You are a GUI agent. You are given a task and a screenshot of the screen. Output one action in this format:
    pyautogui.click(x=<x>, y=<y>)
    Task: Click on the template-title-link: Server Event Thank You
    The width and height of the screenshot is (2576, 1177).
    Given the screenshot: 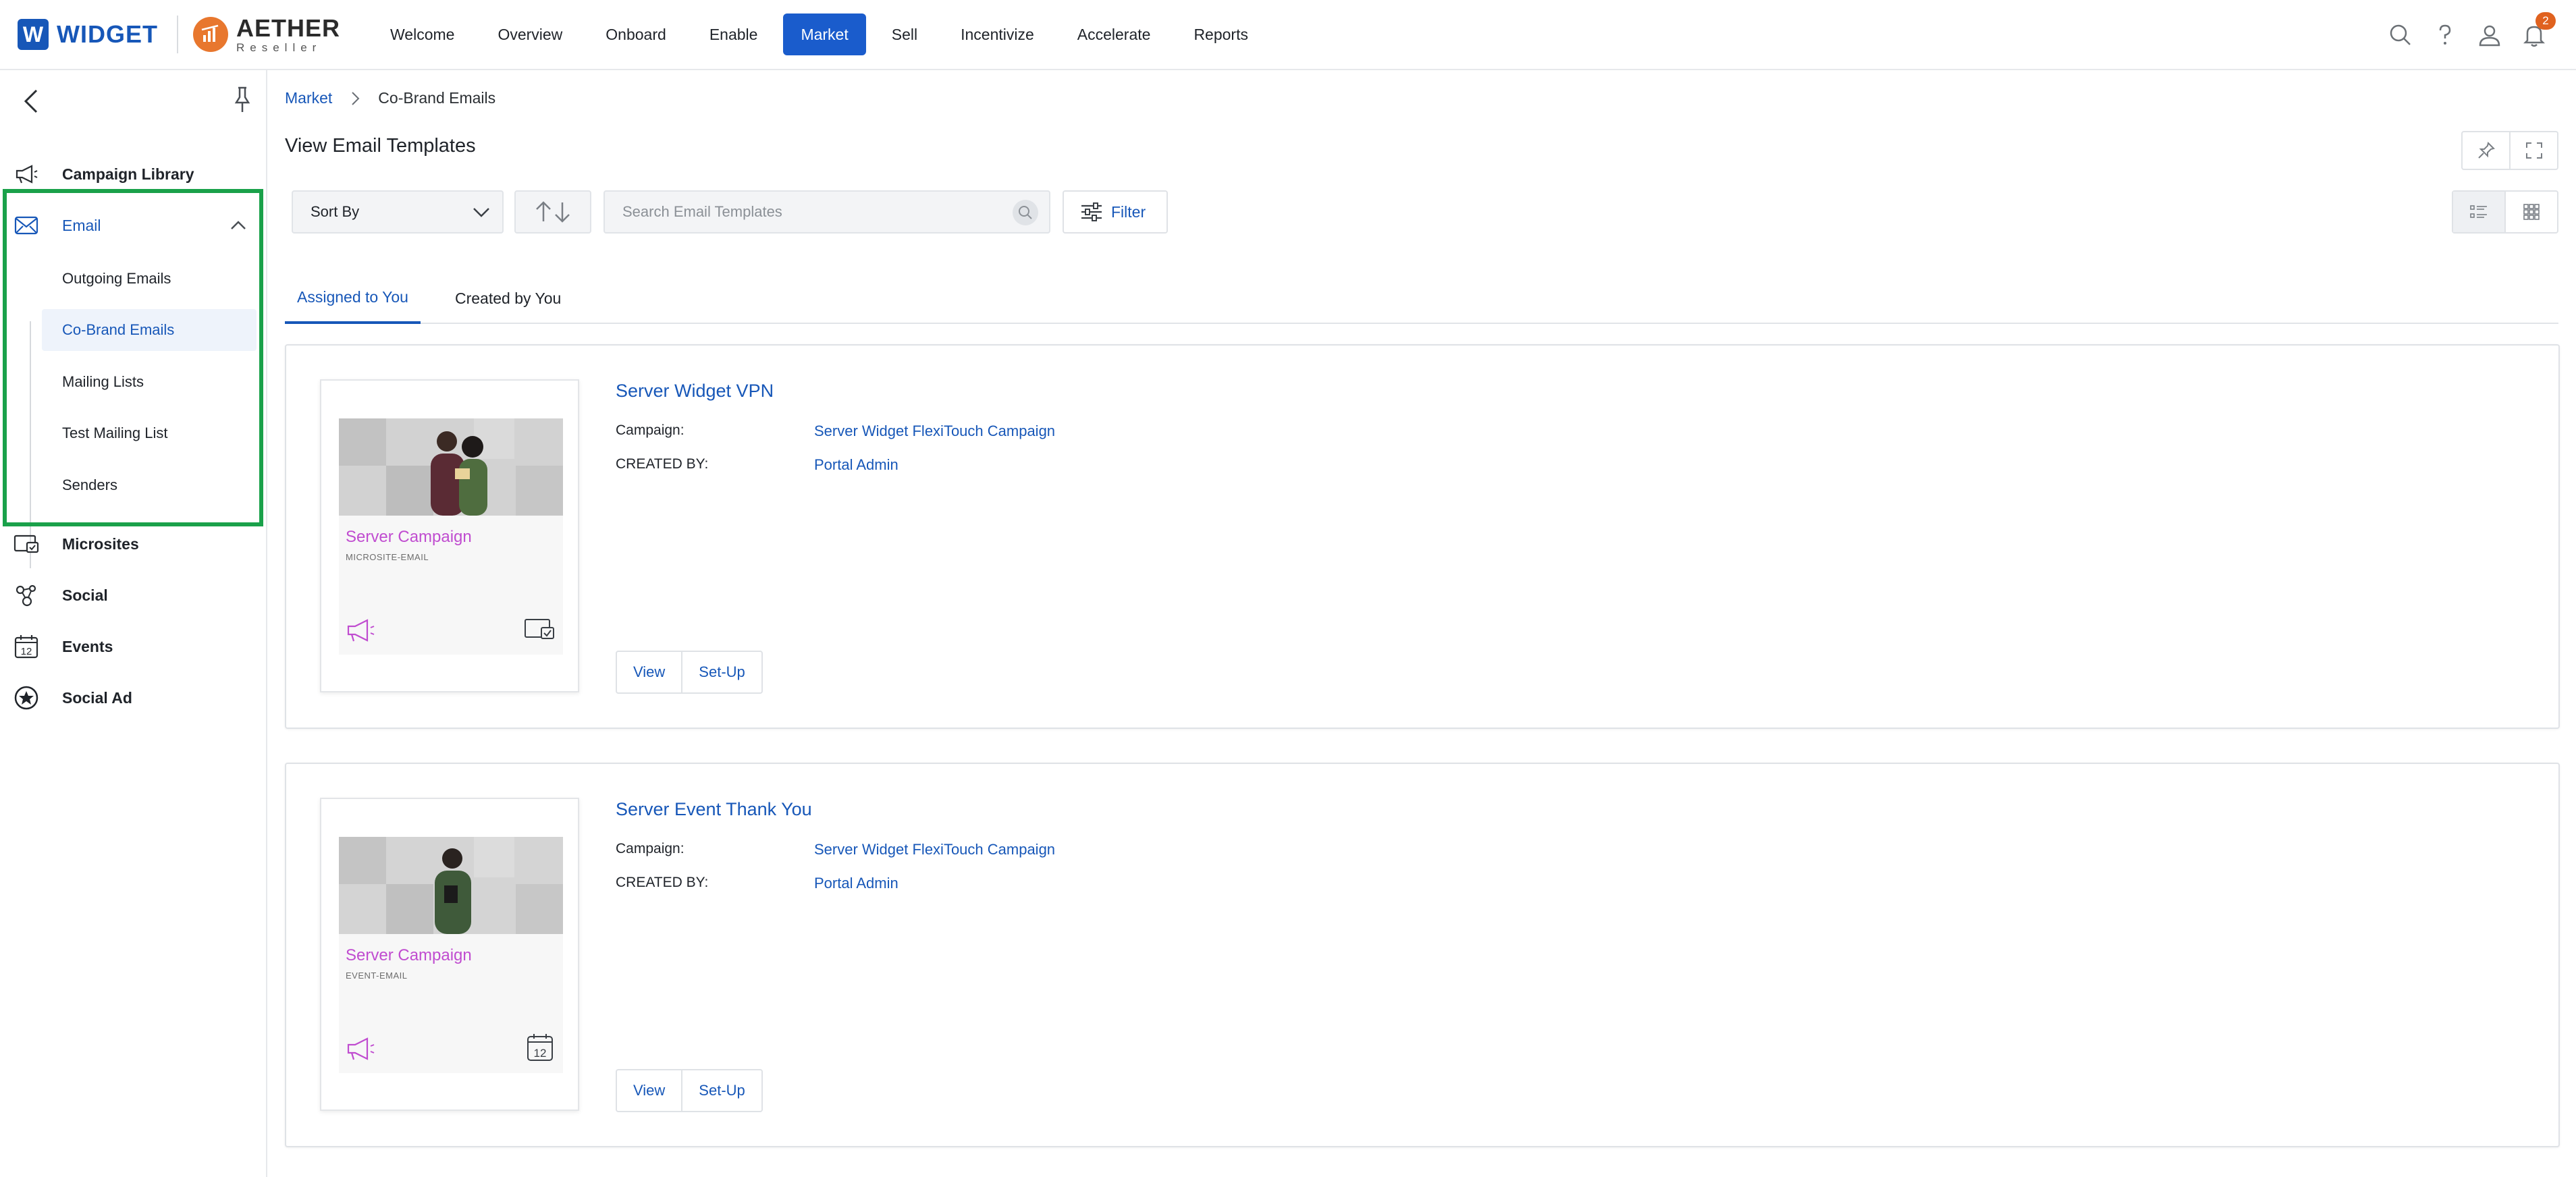 What is the action you would take?
    pyautogui.click(x=714, y=809)
    